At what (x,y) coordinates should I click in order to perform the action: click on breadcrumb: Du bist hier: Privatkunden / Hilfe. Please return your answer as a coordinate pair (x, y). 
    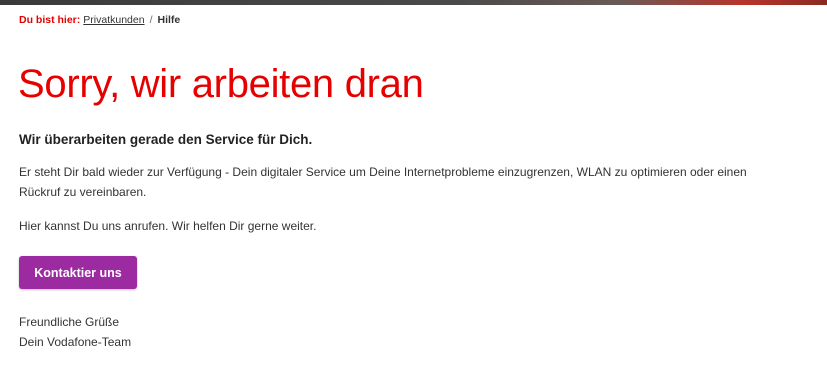
    Looking at the image, I should click on (99, 20).